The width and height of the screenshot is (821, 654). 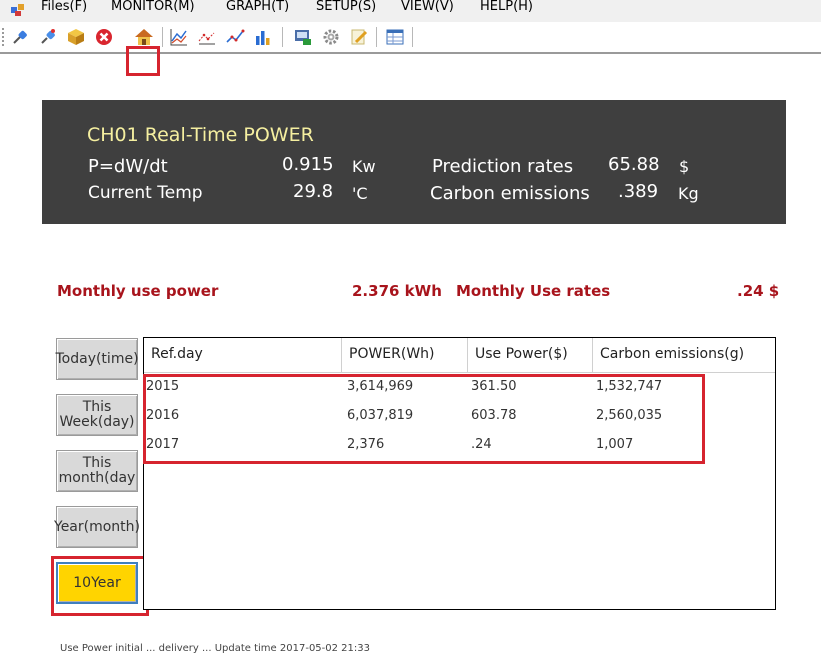 What do you see at coordinates (243, 355) in the screenshot?
I see `header-ref-day: Ref.day` at bounding box center [243, 355].